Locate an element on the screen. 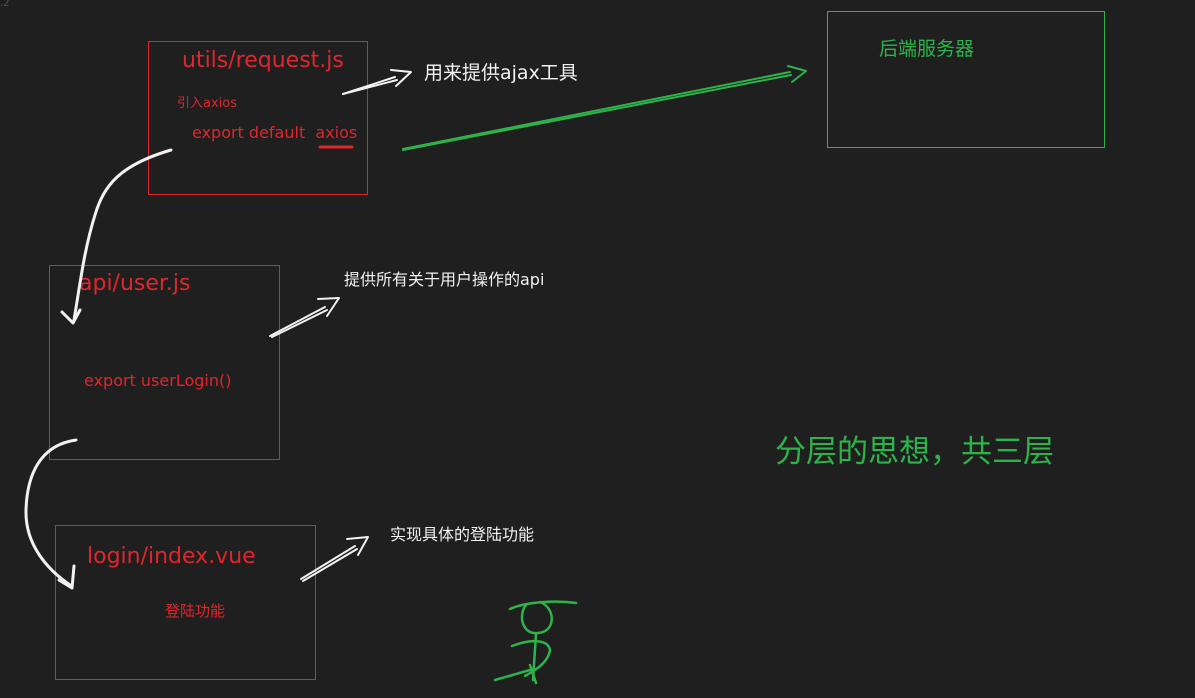 This screenshot has height=698, width=1195. green-doodle is located at coordinates (535, 642).